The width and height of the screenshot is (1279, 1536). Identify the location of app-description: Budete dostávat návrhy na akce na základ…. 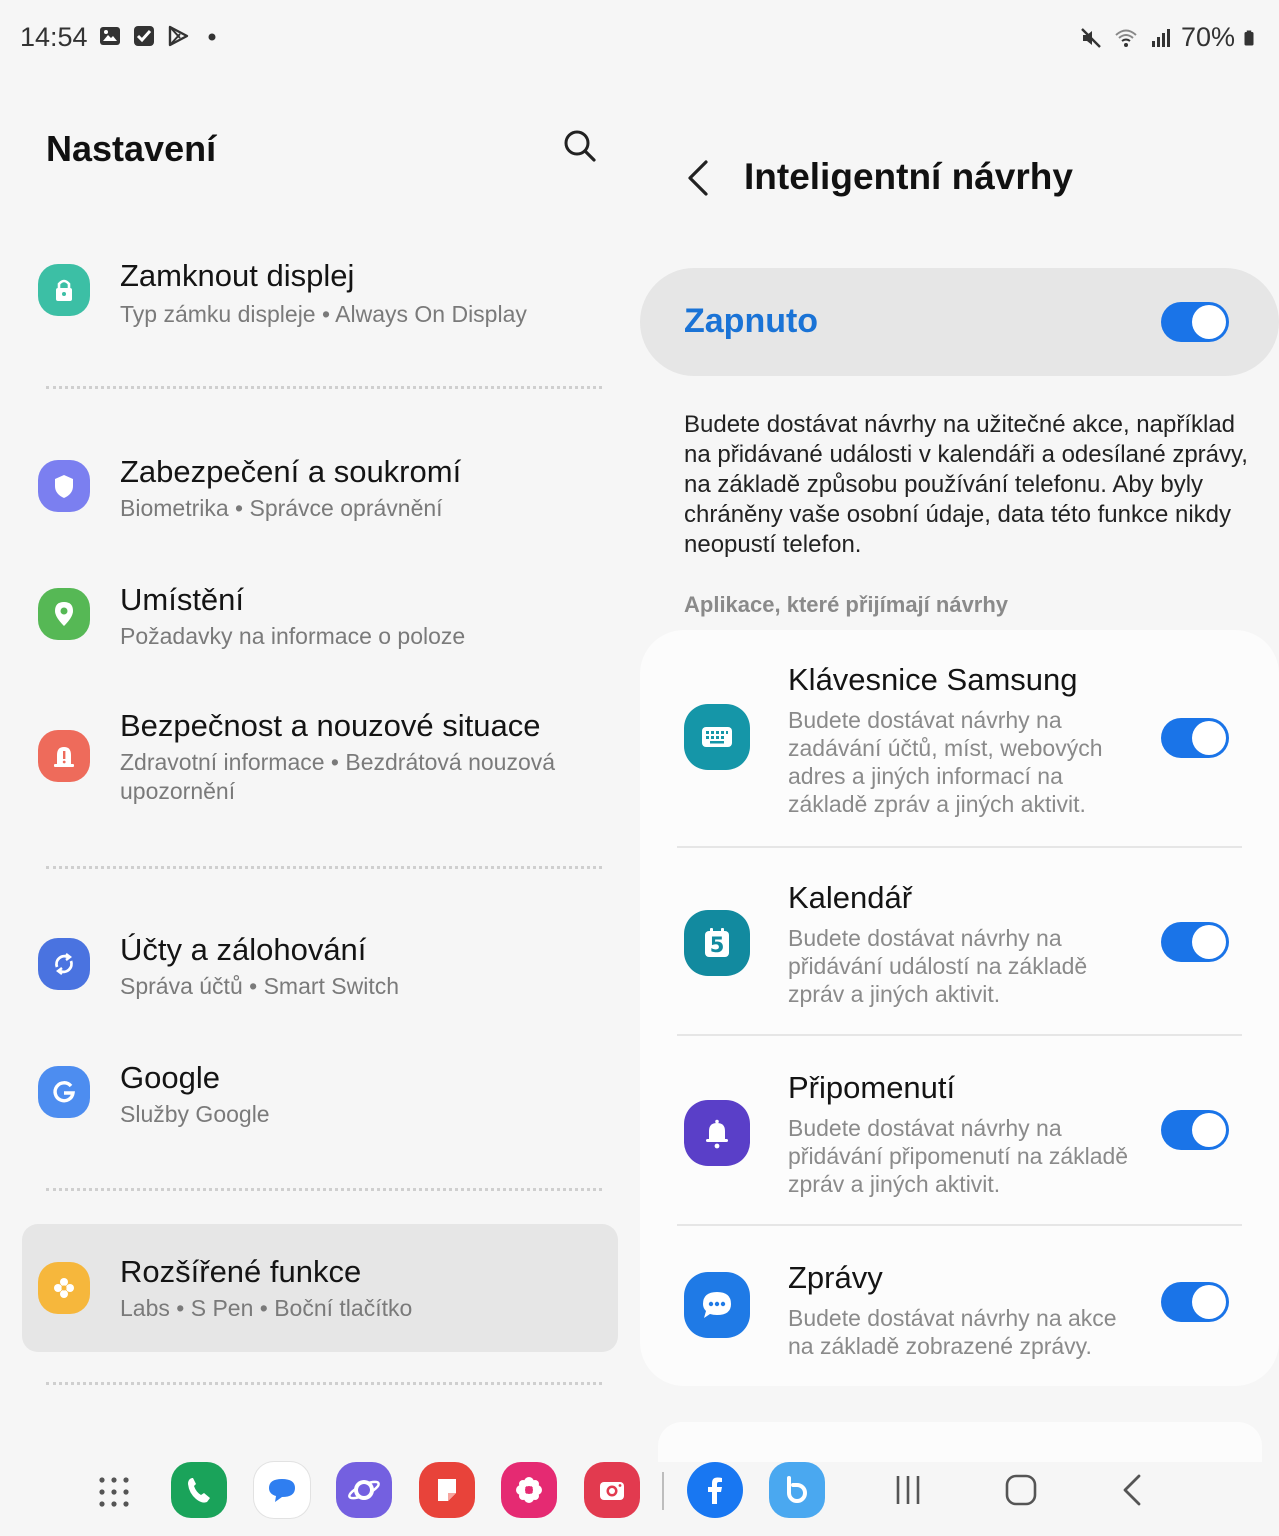
(952, 1332).